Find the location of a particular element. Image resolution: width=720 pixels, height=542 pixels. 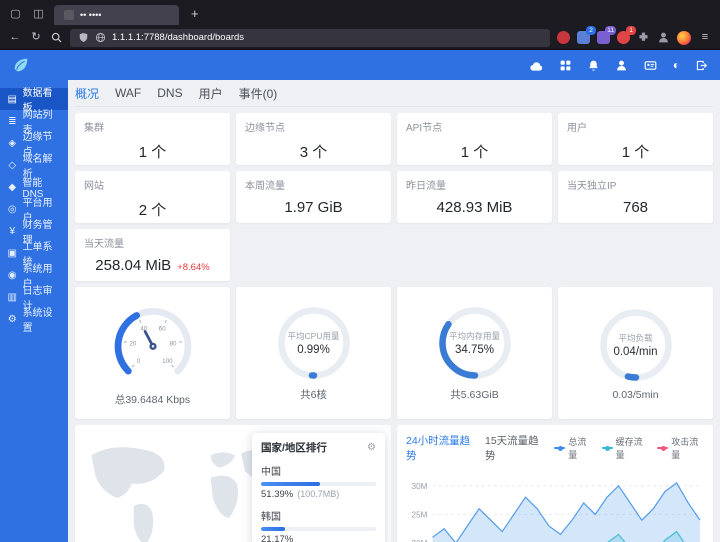

traffic-chart-card: 24小时流量趋势 15天流量趋势 总流量 缓存流量 攻击流量 30M 25M 20M is located at coordinates (555, 483).